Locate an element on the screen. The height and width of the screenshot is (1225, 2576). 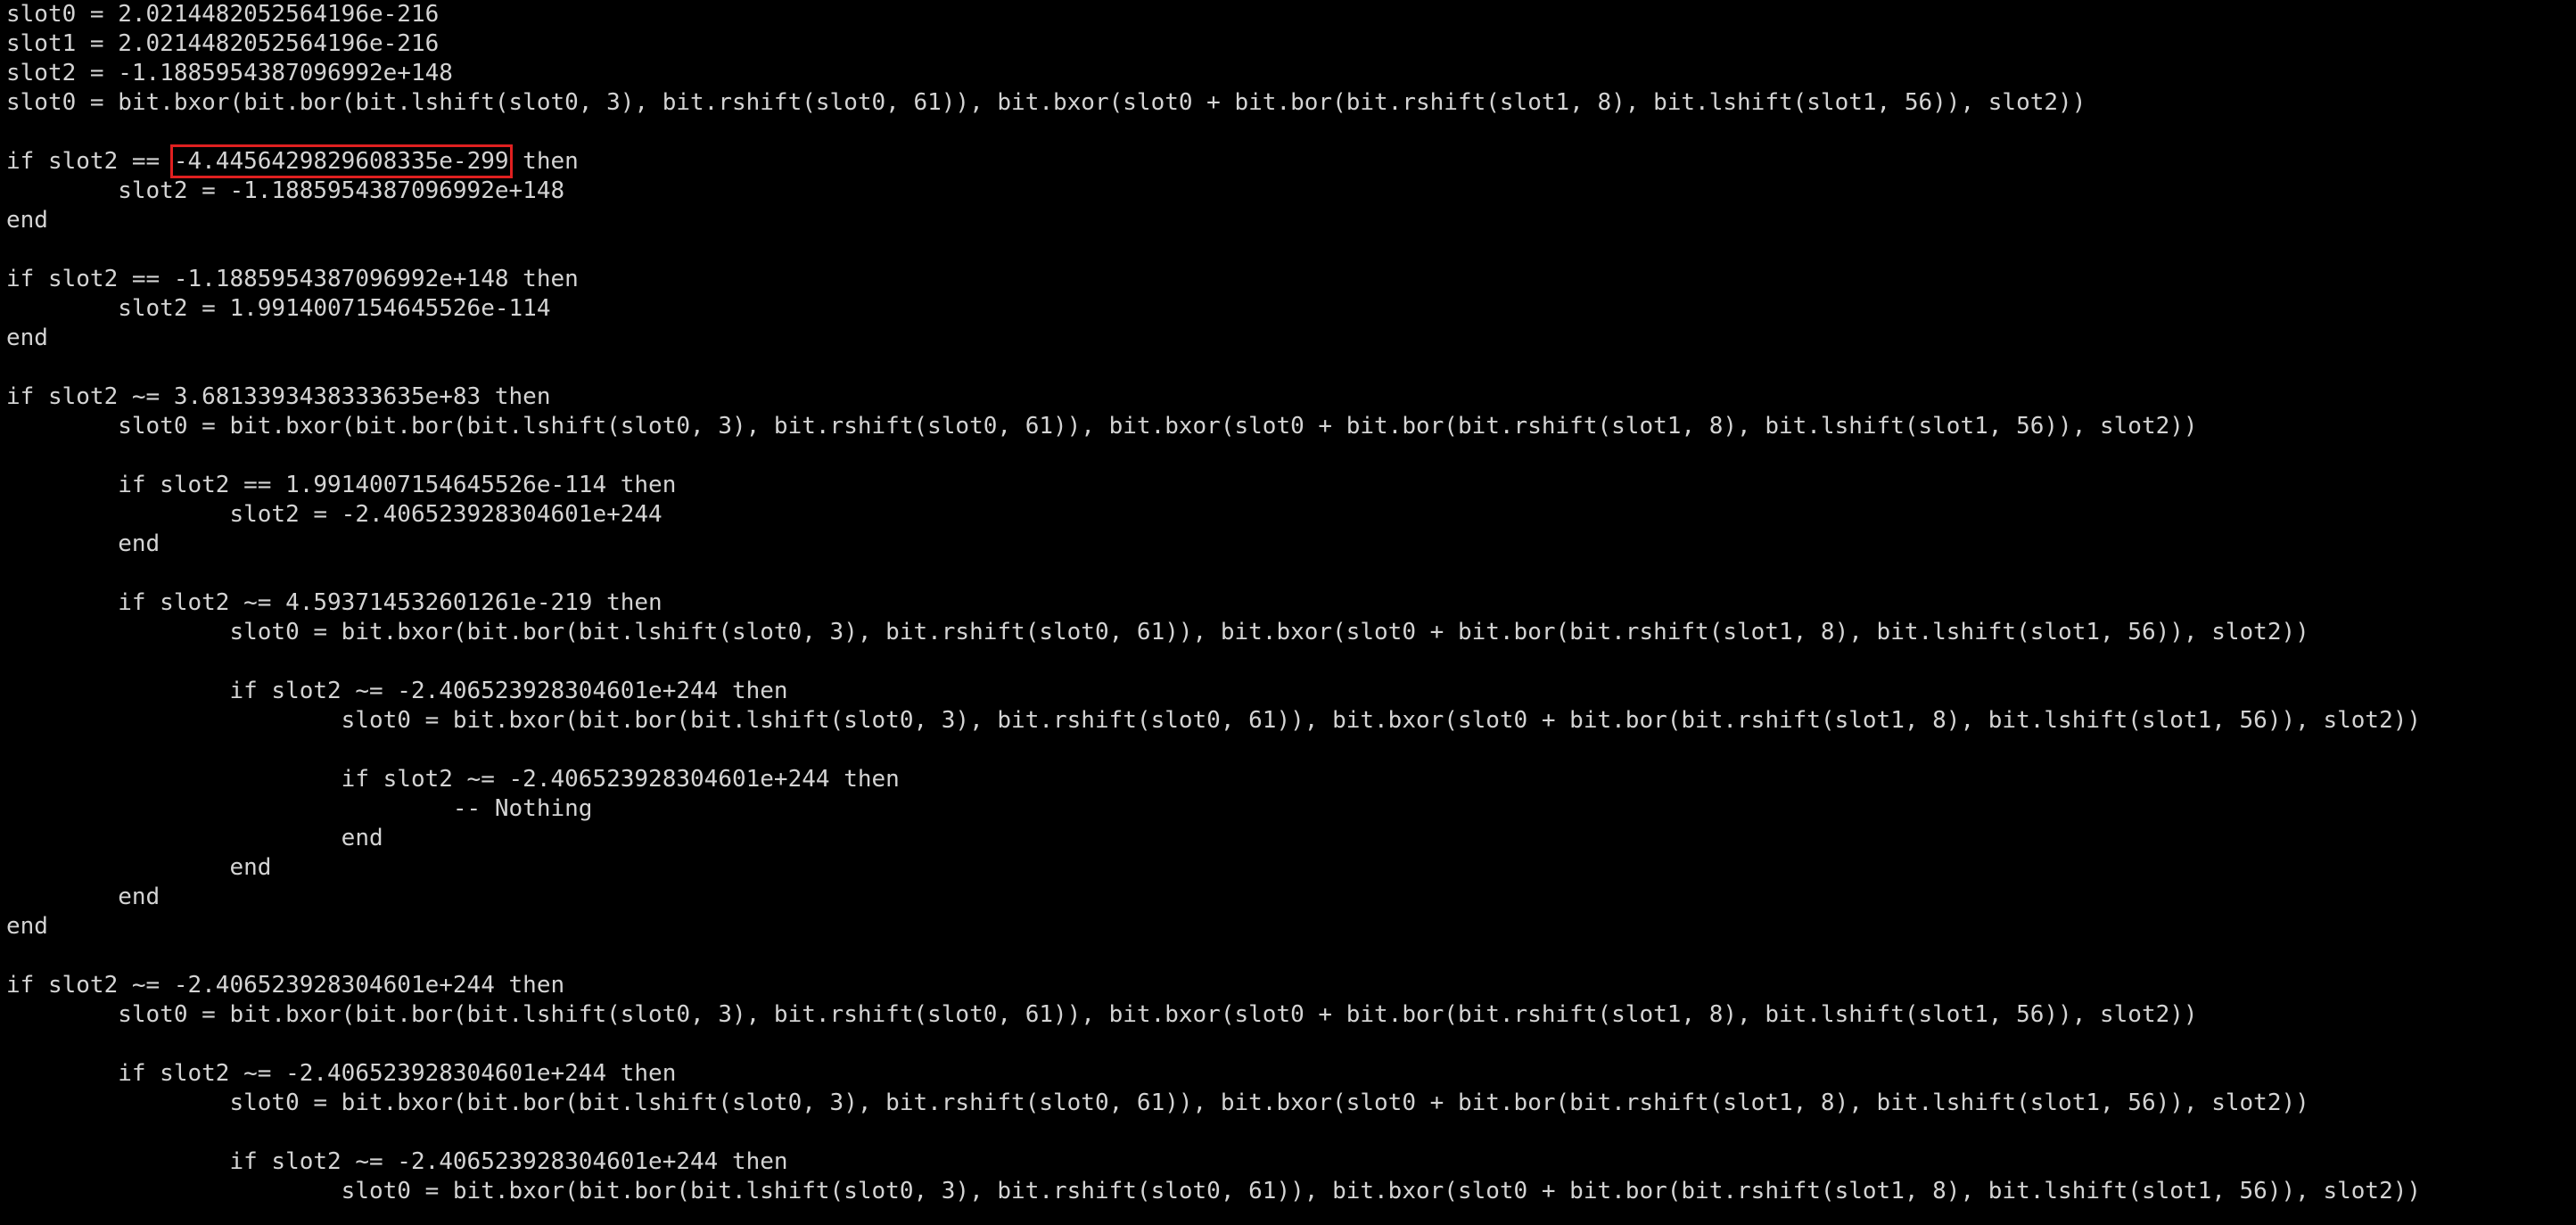
code-line: slot2 = -2.406523928304601e+244 is located at coordinates (334, 514).